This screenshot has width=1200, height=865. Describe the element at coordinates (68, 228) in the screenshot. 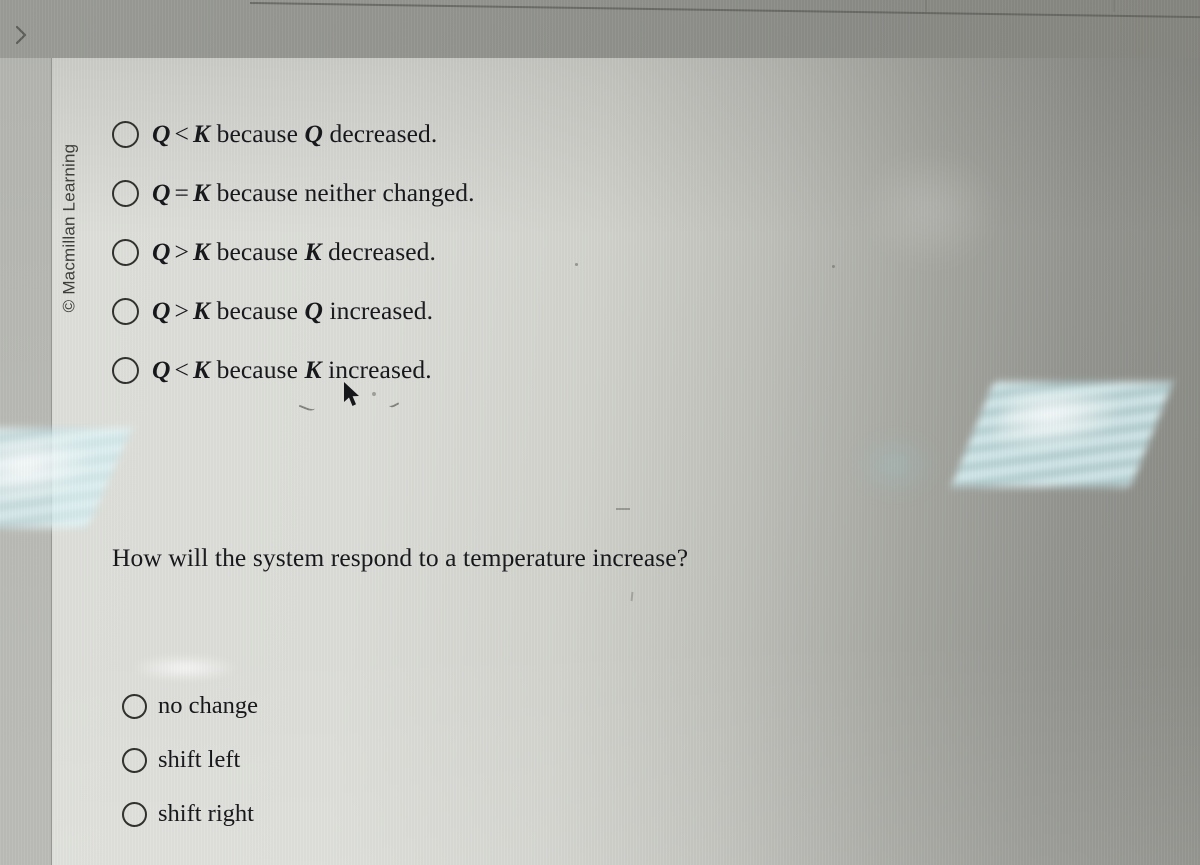

I see `copyright-text: © Macmillan Learning` at that location.